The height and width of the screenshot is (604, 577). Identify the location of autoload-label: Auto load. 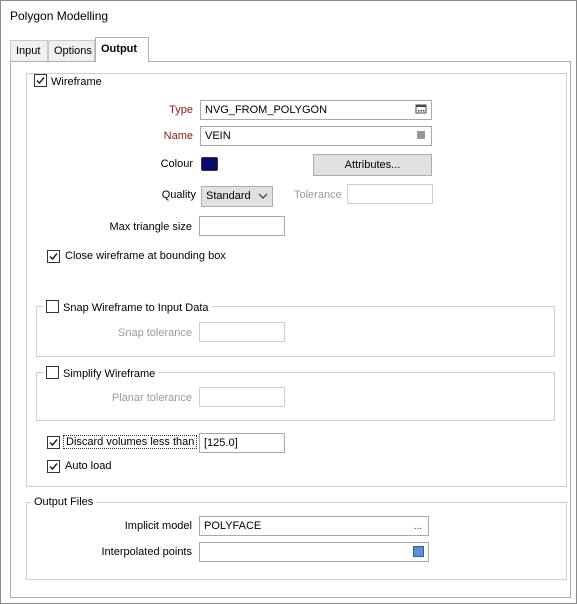
(88, 466).